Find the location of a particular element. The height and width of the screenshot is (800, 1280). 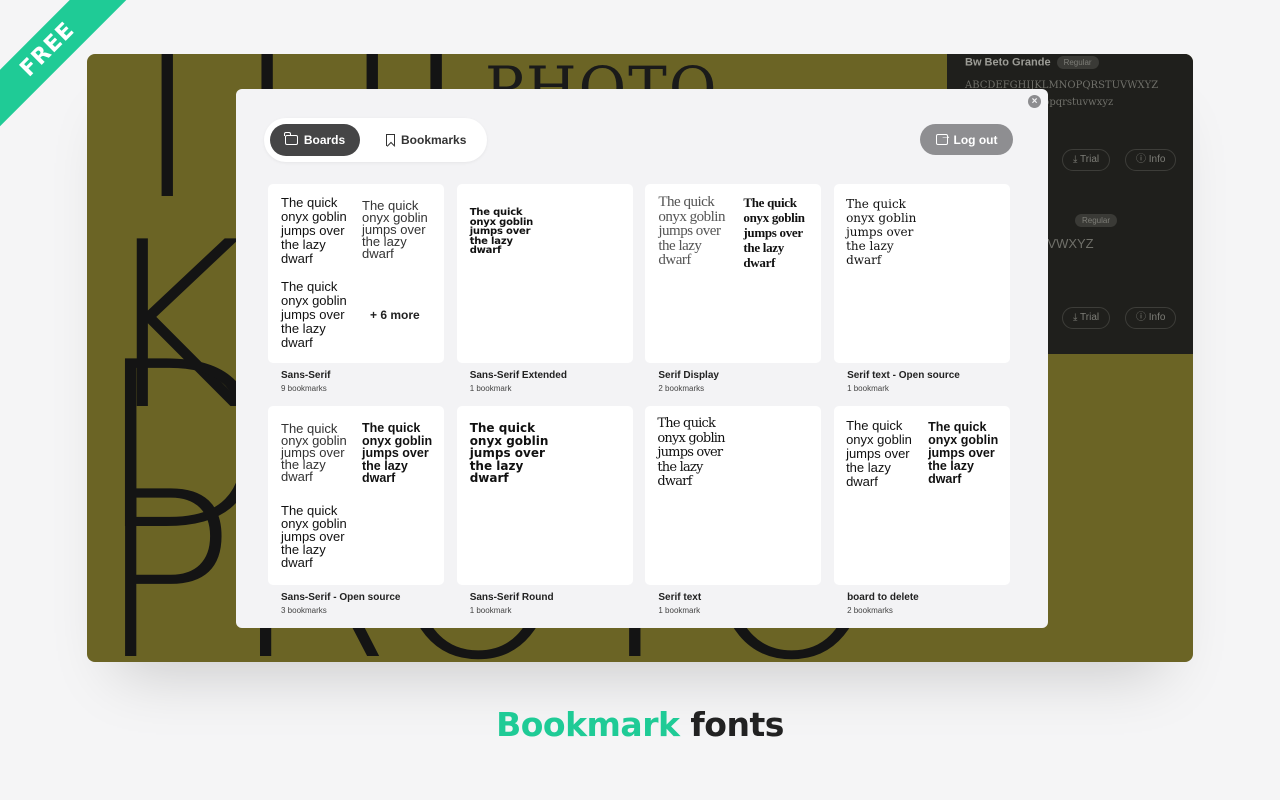

board-title: Serif text - Open source is located at coordinates (903, 375).